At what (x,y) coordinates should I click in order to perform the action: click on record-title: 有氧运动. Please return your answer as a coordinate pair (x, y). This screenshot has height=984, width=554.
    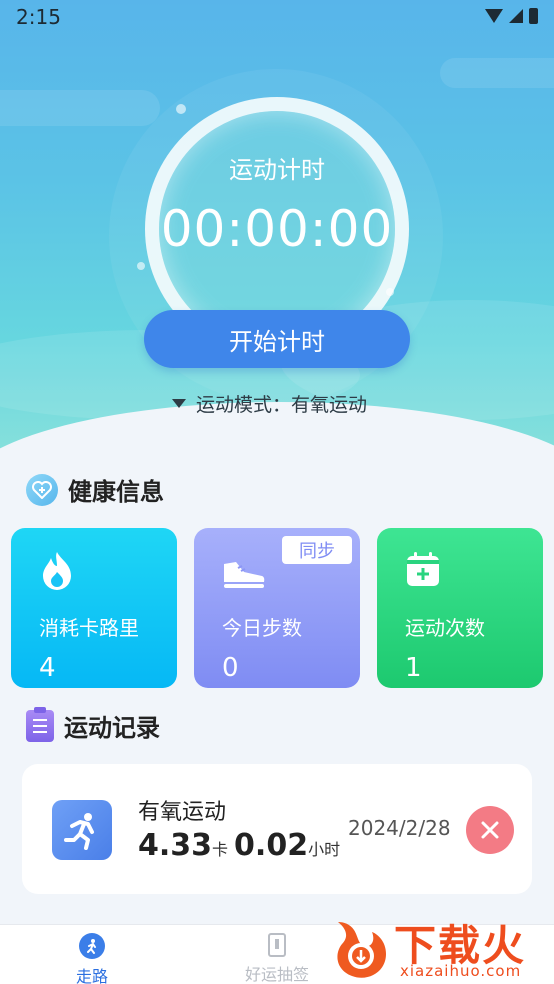
    Looking at the image, I should click on (182, 812).